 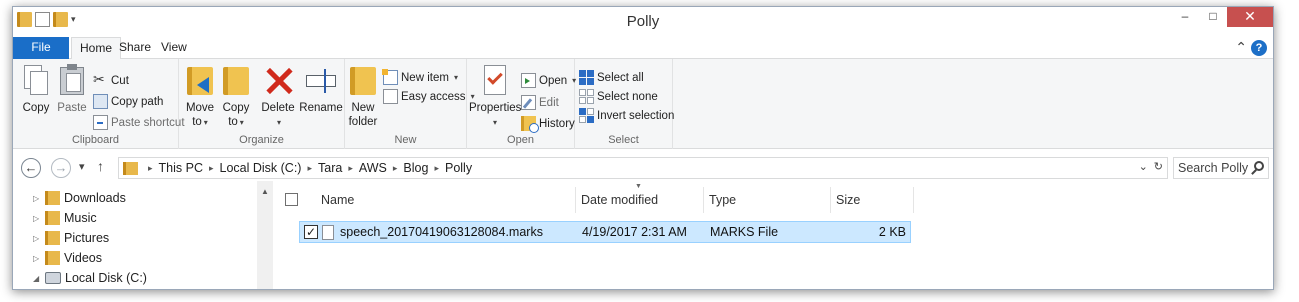 What do you see at coordinates (1241, 47) in the screenshot?
I see `collapse-ribbon-icon: ⌃` at bounding box center [1241, 47].